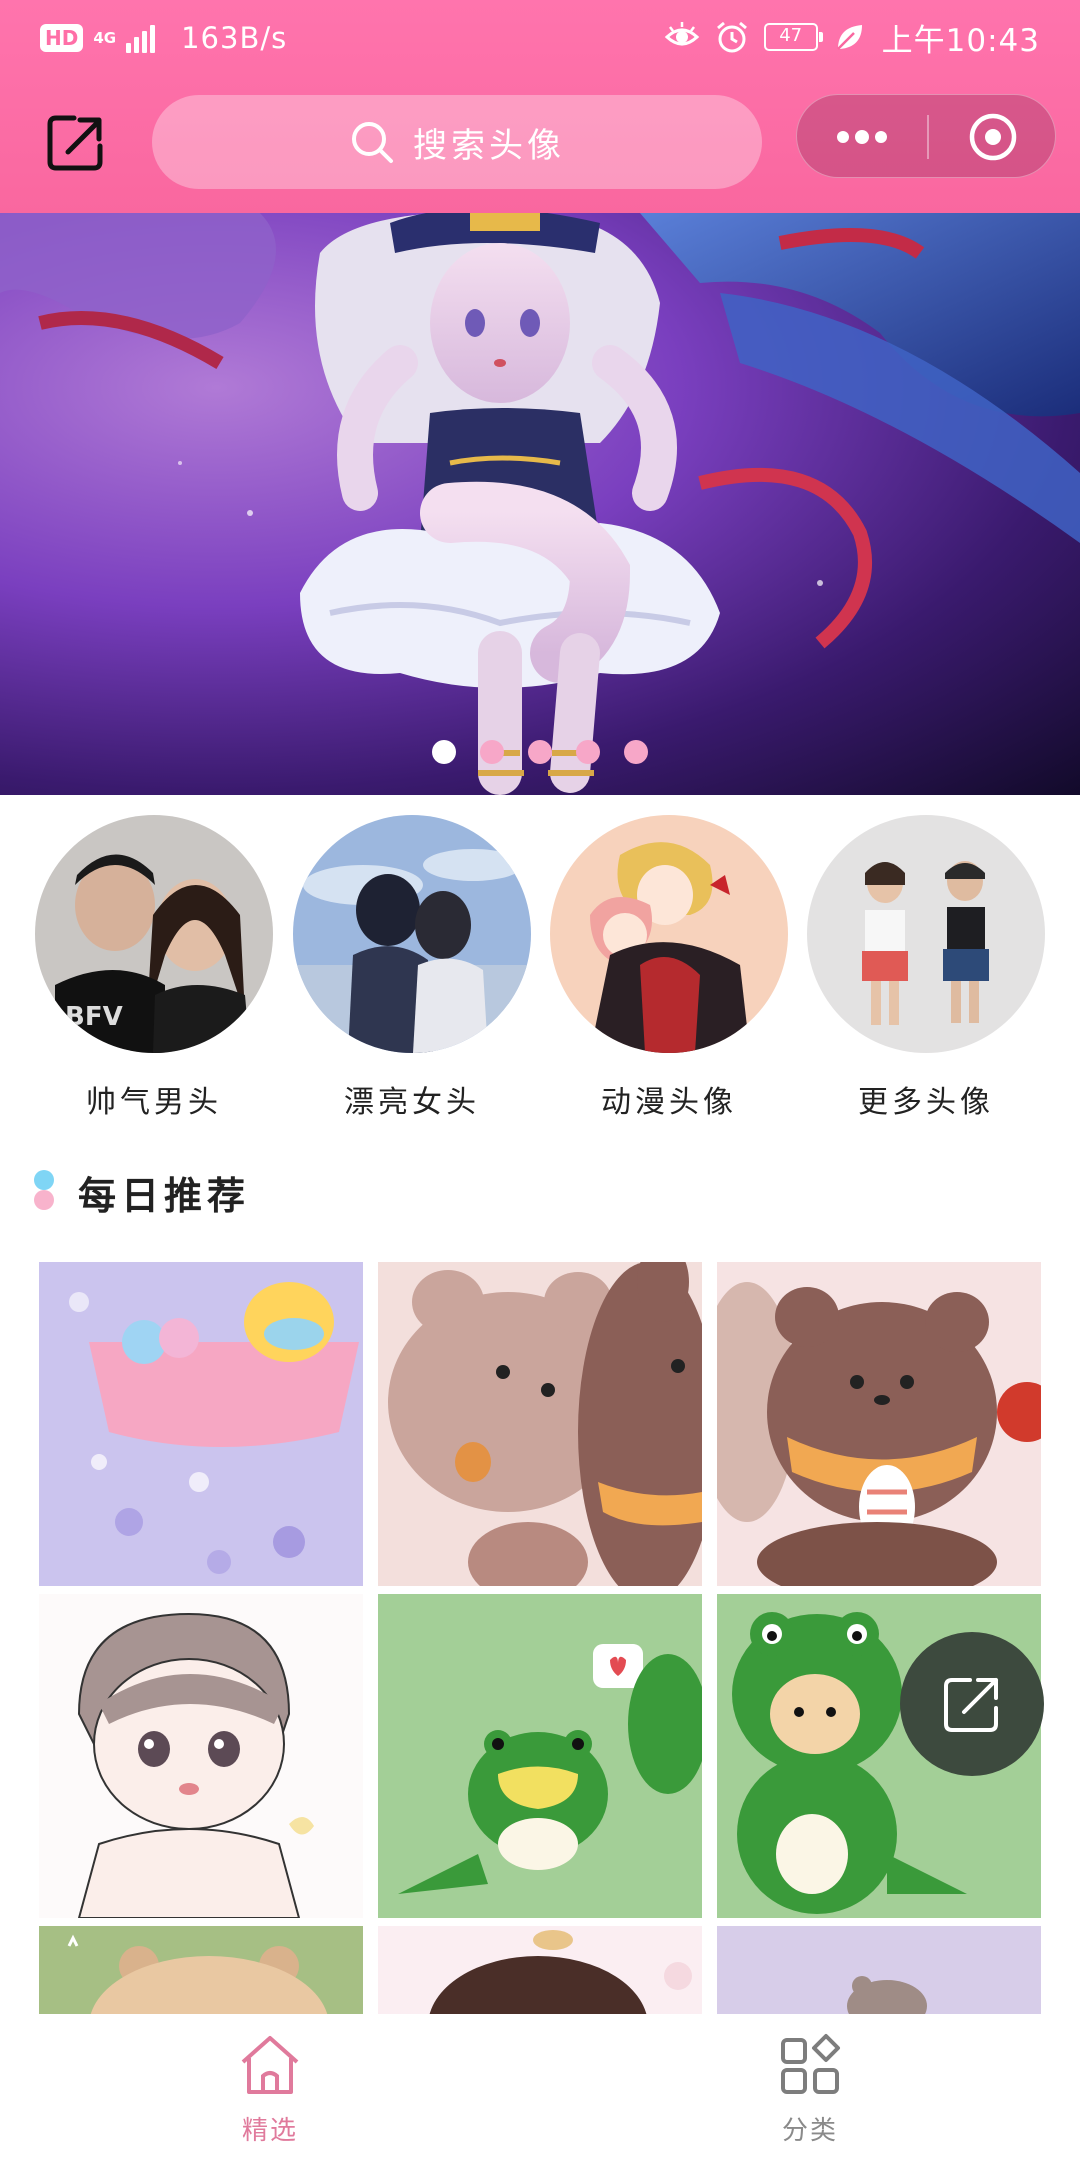 The width and height of the screenshot is (1080, 2160). What do you see at coordinates (94, 1017) in the screenshot?
I see `svg-text: BFV` at bounding box center [94, 1017].